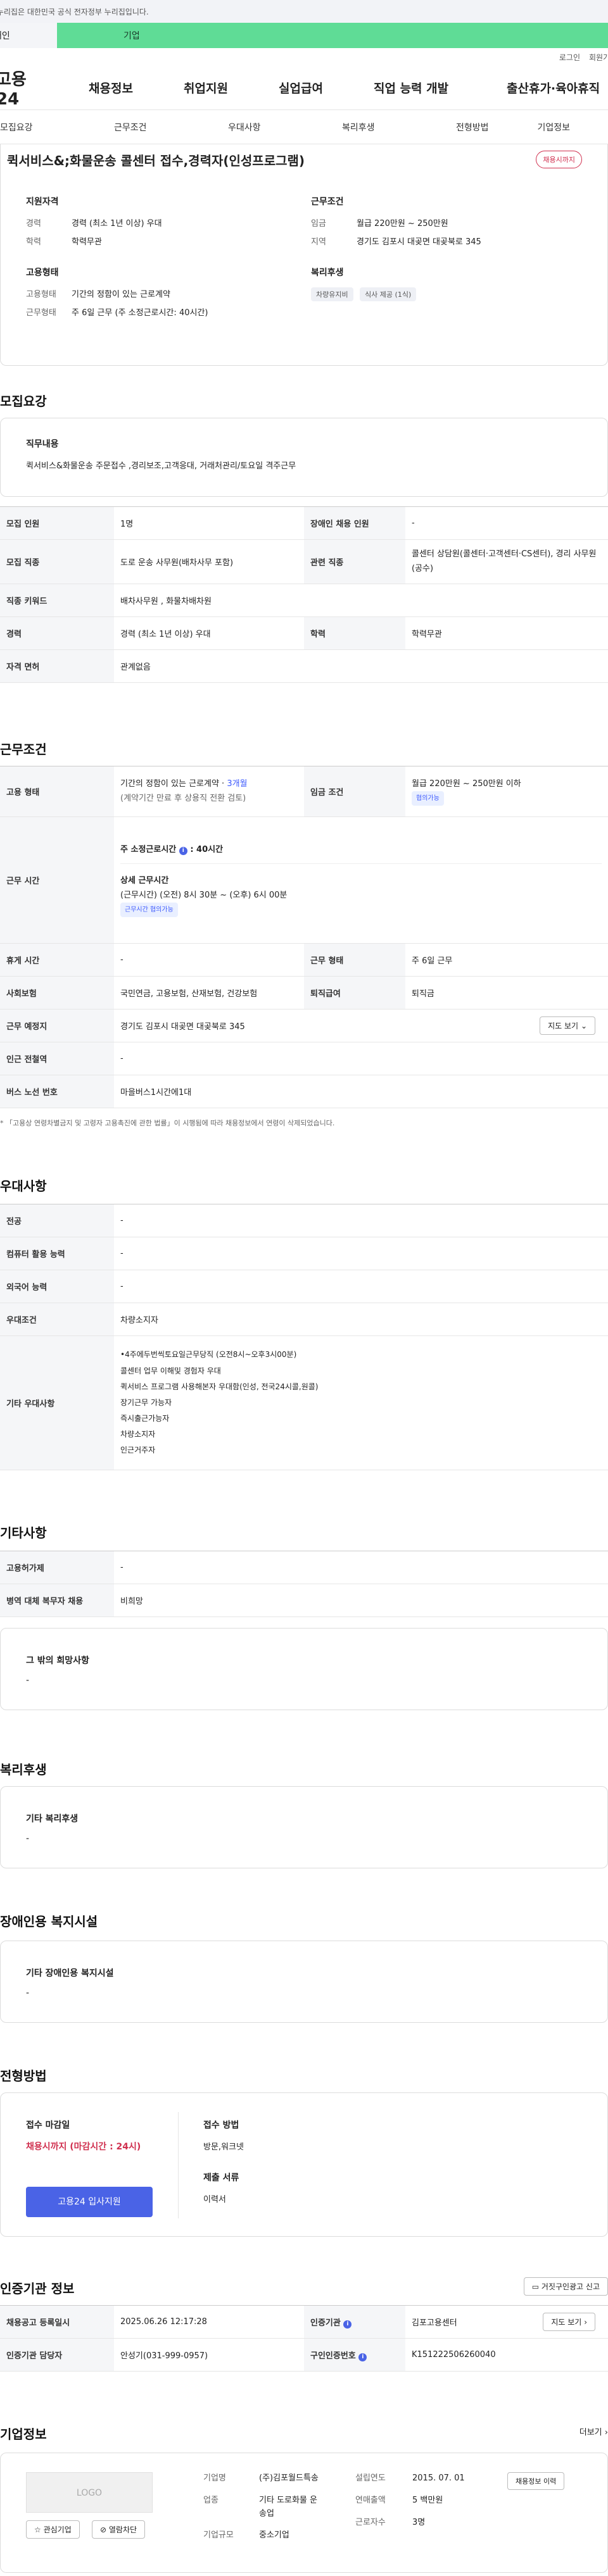 The height and width of the screenshot is (2576, 608). I want to click on gnb-item-unemployment: 실업급여, so click(326, 87).